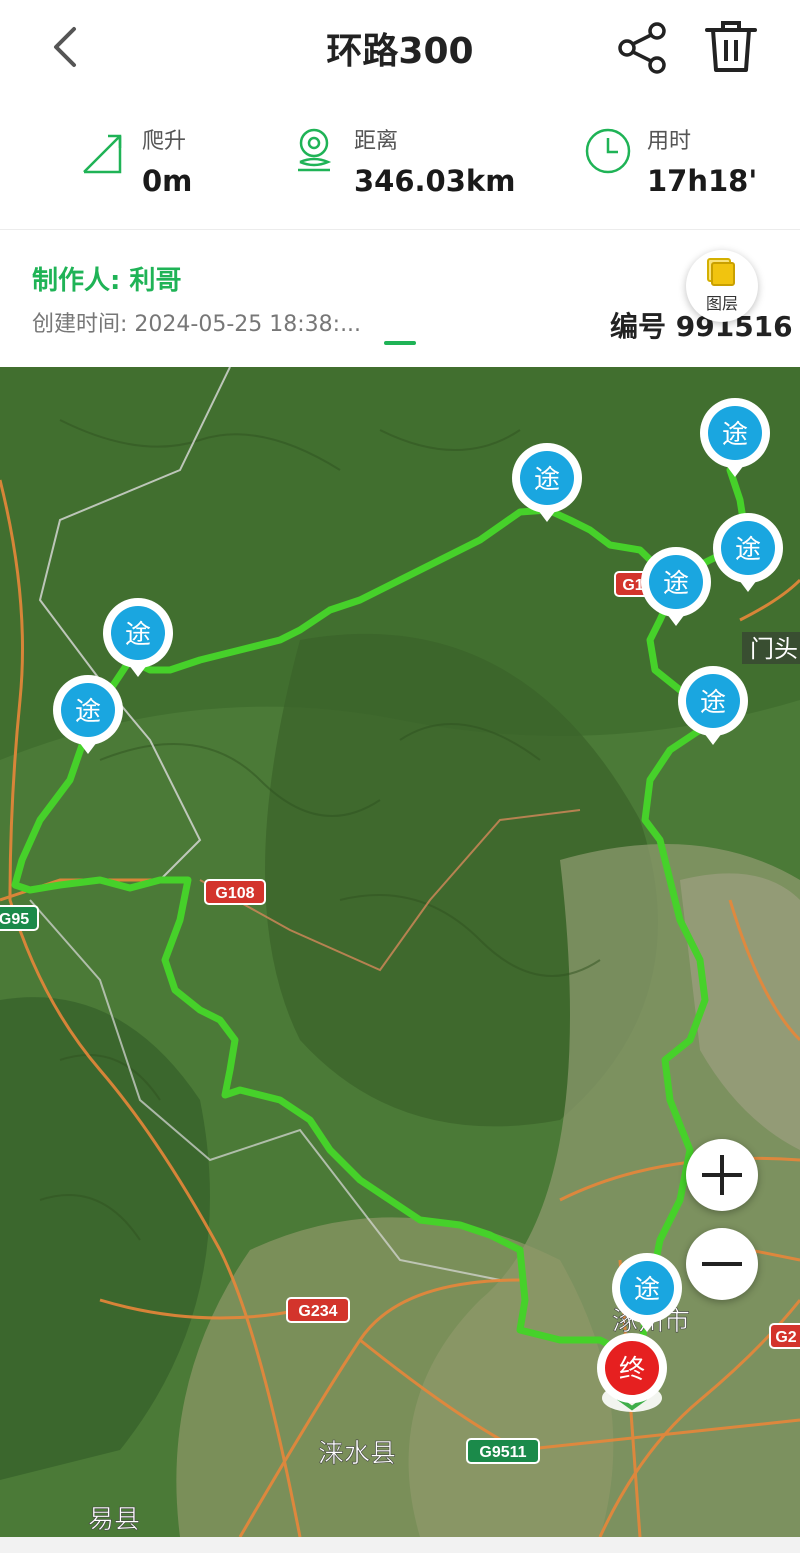  I want to click on drag-indicator, so click(400, 343).